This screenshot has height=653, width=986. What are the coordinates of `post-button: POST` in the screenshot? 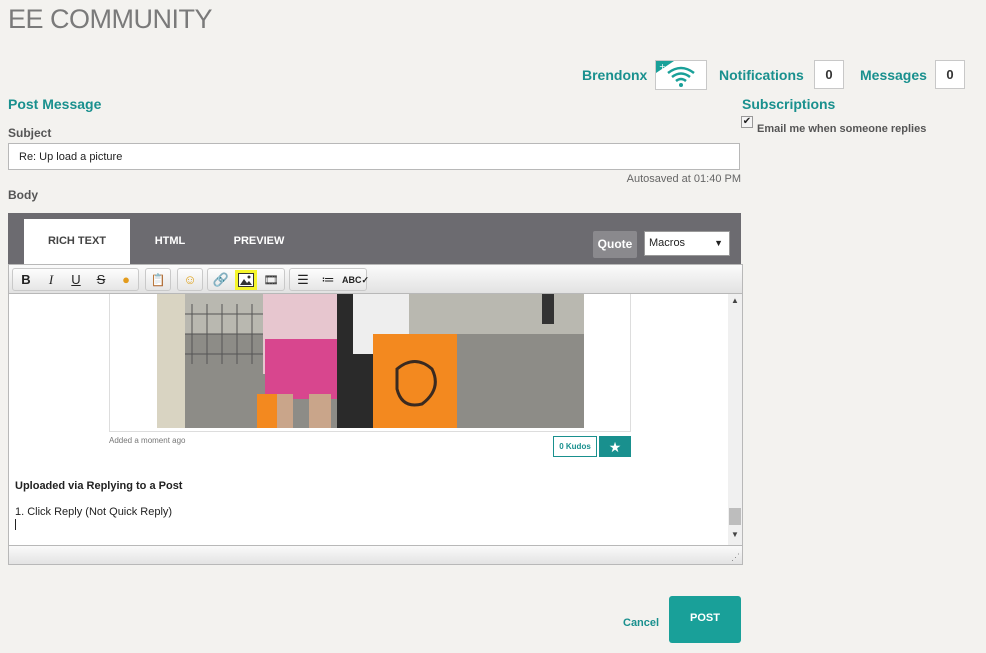 It's located at (705, 619).